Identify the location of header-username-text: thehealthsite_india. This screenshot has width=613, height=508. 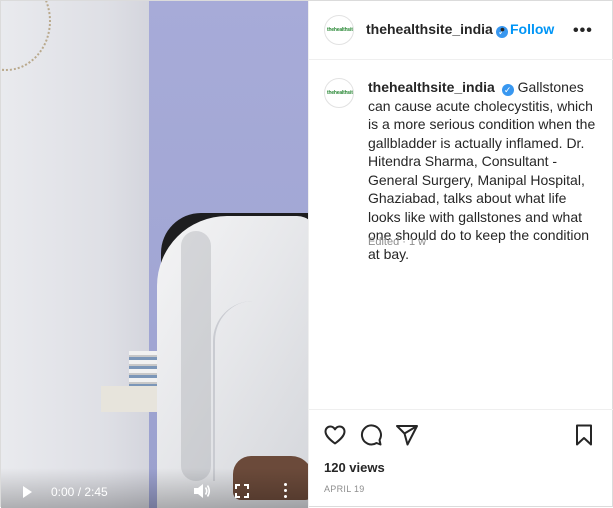
(429, 29).